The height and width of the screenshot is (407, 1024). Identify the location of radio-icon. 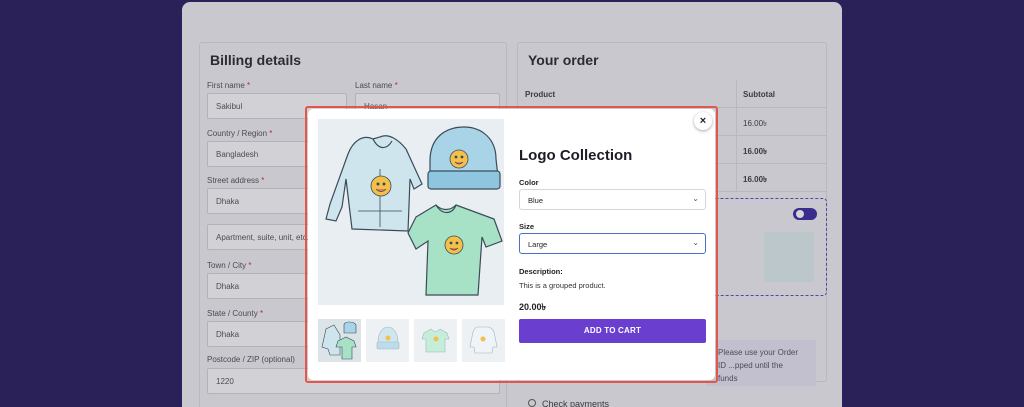
(532, 403).